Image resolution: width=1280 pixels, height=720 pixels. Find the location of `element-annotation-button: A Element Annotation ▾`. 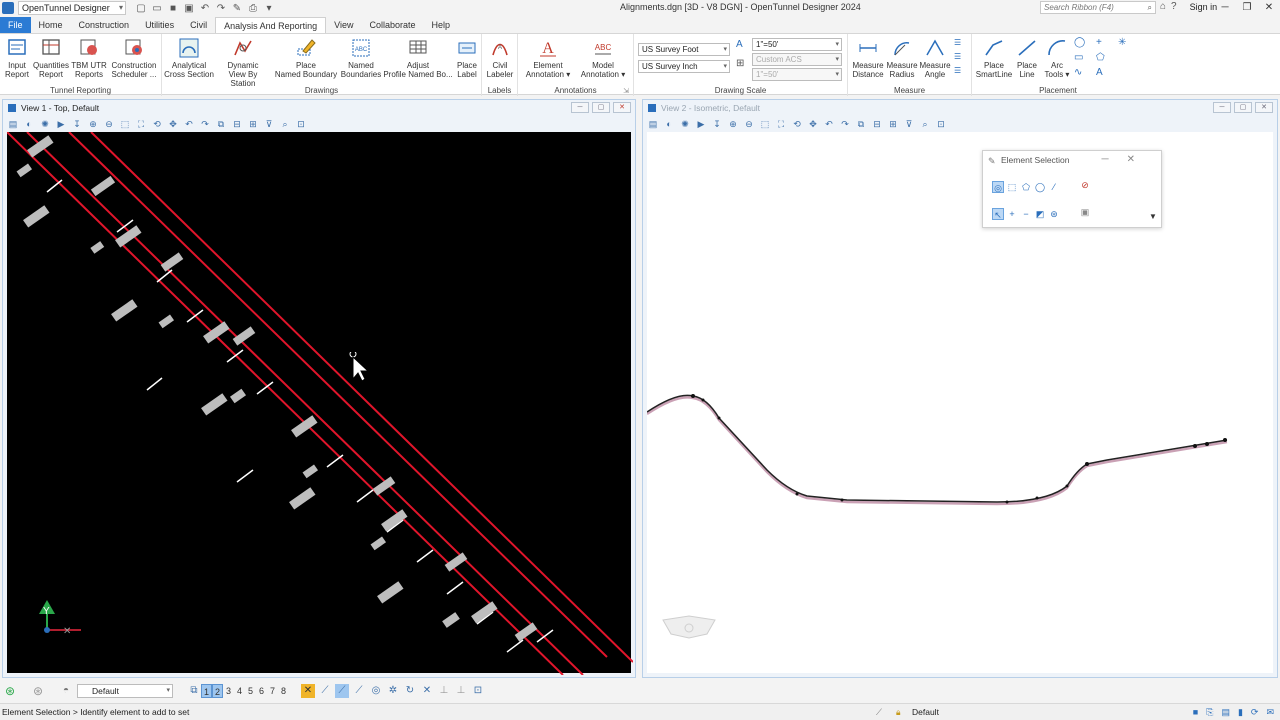

element-annotation-button: A Element Annotation ▾ is located at coordinates (548, 58).